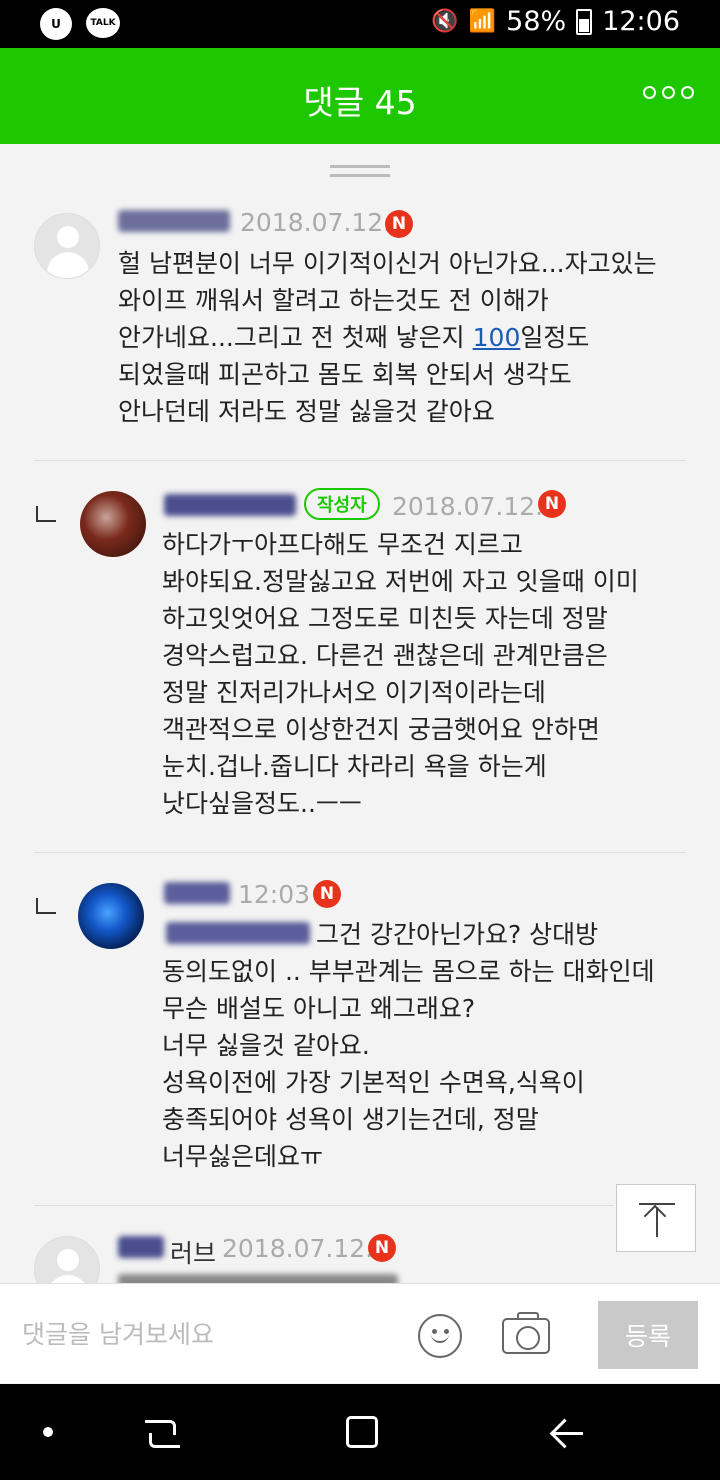 This screenshot has width=720, height=1480. I want to click on avatar, so click(67, 1259).